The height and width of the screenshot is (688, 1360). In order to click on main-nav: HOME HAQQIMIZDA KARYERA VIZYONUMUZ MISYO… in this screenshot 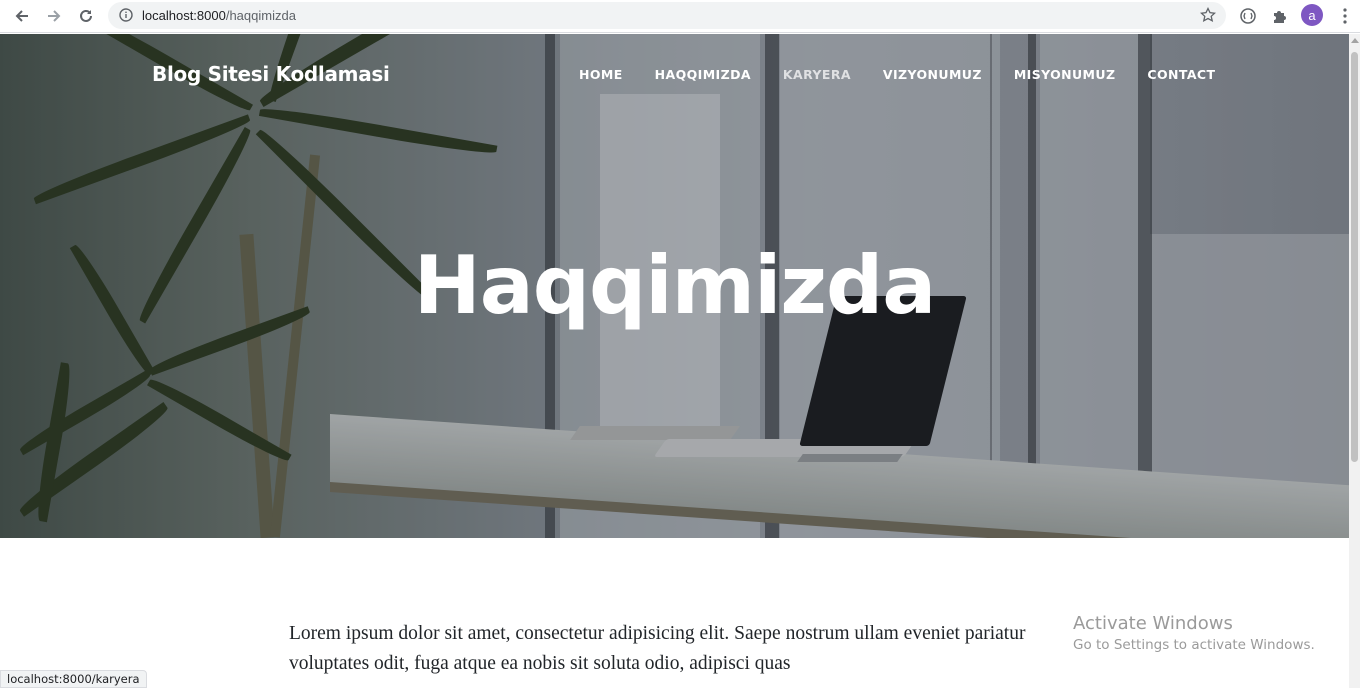, I will do `click(897, 74)`.